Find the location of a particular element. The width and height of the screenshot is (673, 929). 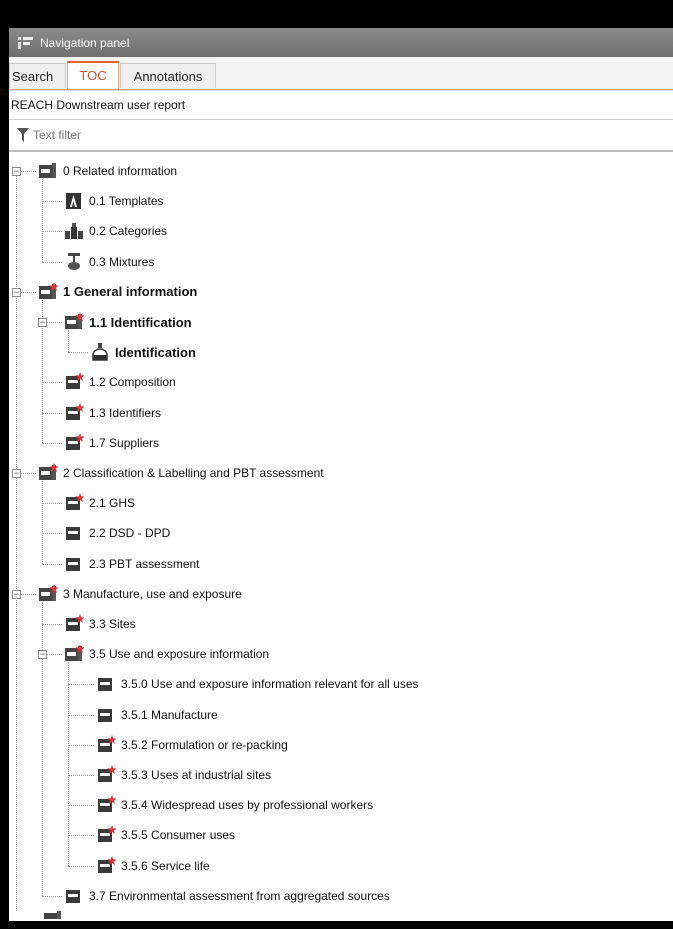

toc-tree-item: 0.3 Mixtures is located at coordinates (109, 262).